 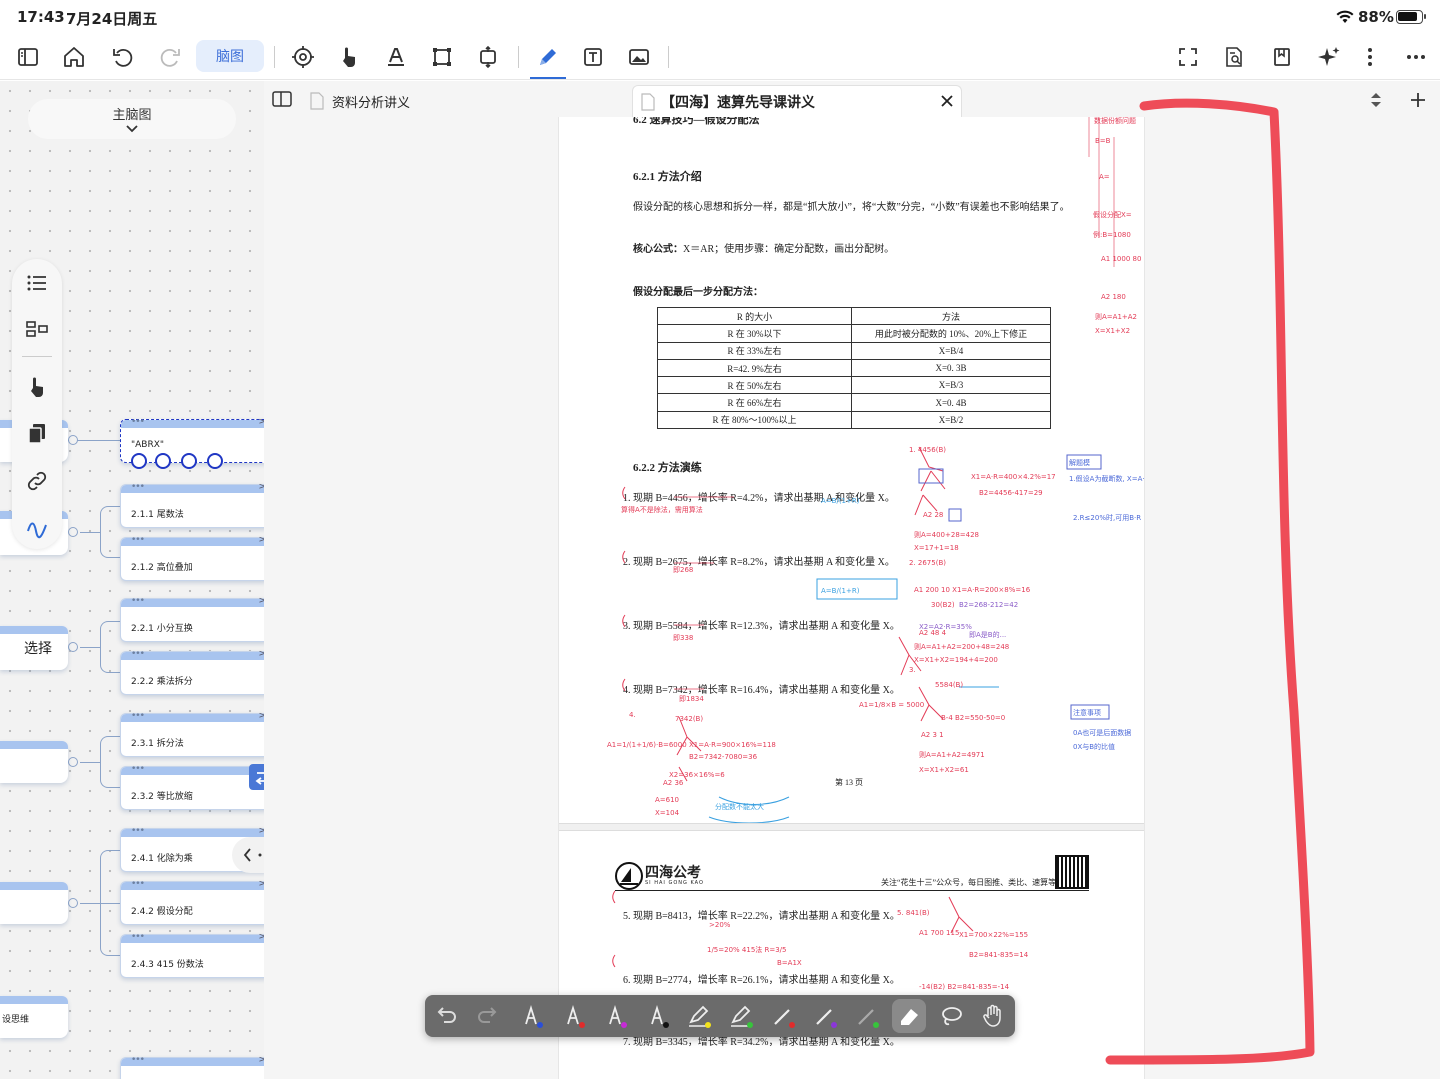 I want to click on document-tab: 资料分析讲义, so click(x=460, y=101).